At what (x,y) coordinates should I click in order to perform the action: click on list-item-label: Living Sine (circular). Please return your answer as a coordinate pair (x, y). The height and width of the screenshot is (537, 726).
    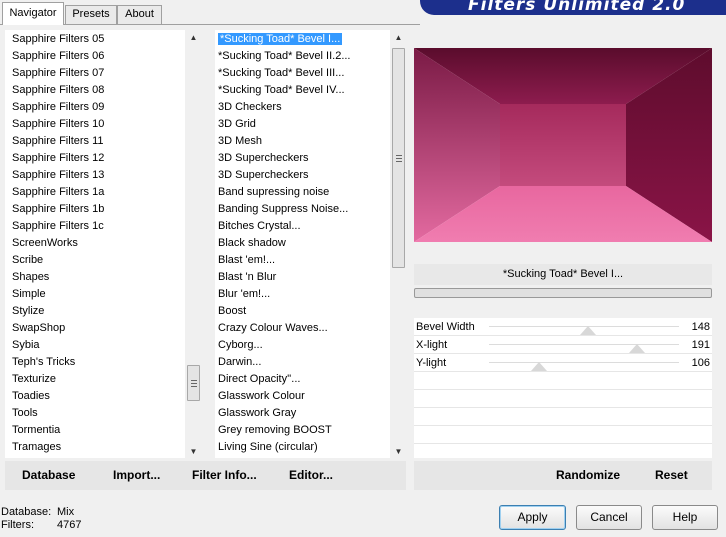
    Looking at the image, I should click on (268, 447).